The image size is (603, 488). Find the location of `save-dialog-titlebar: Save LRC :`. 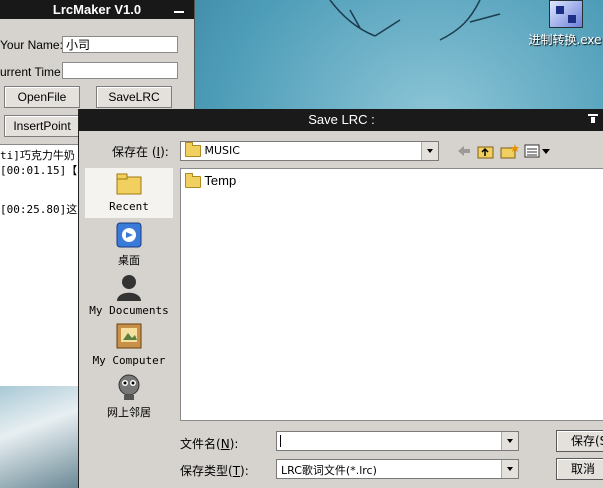

save-dialog-titlebar: Save LRC : is located at coordinates (341, 120).